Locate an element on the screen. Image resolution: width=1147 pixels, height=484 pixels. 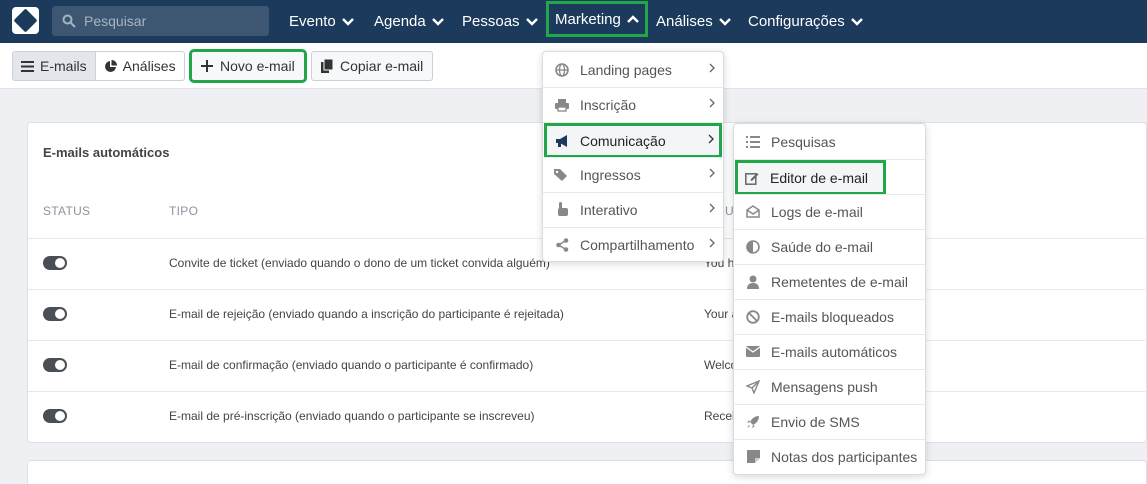
submenu-item-saude-do-email: Saúde do e-mail is located at coordinates (829, 246).